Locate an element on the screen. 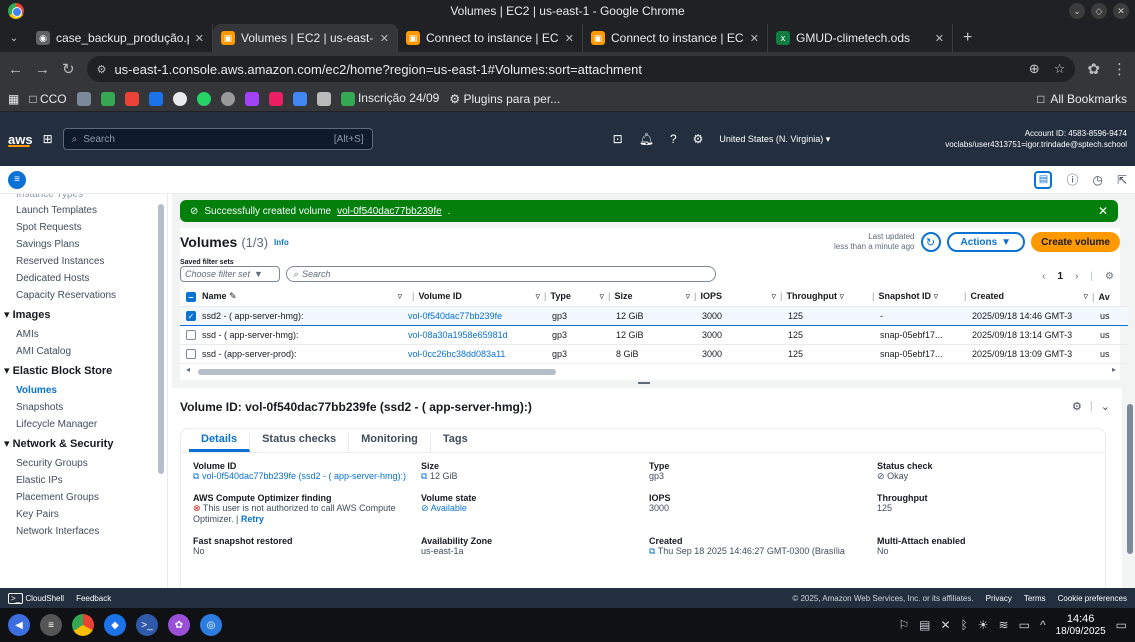 Image resolution: width=1135 pixels, height=642 pixels. region-selector: United States (N. Virginia) ▾ is located at coordinates (774, 139).